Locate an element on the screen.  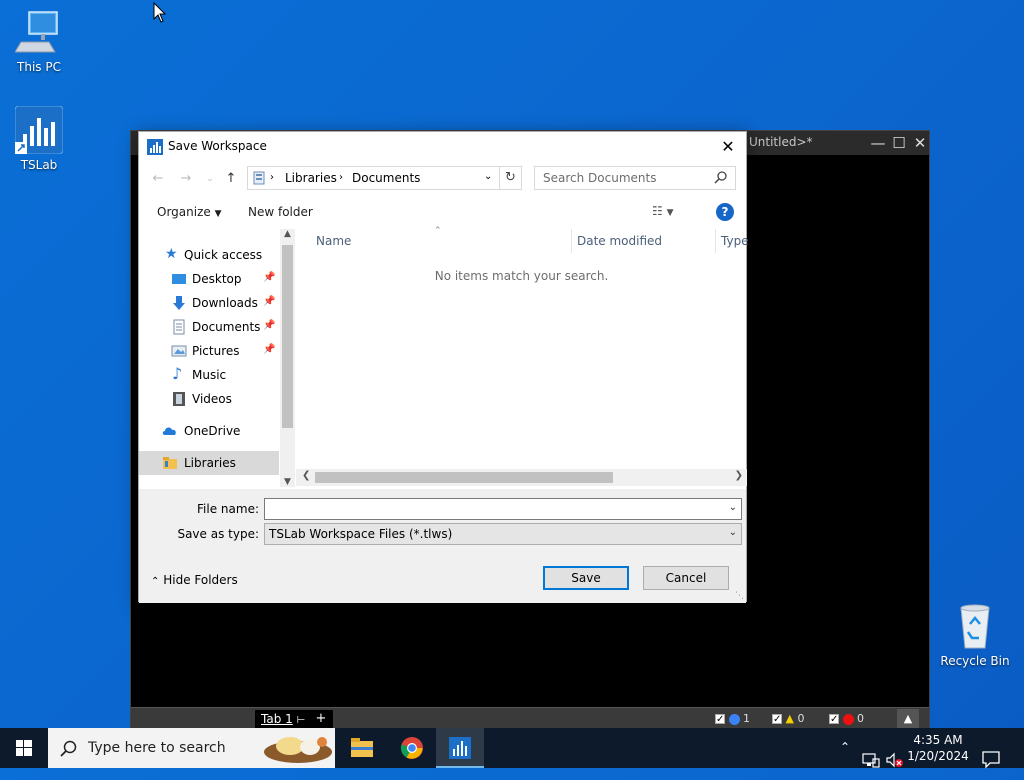
tab-1: Tab 1 ⊢ is located at coordinates (283, 719).